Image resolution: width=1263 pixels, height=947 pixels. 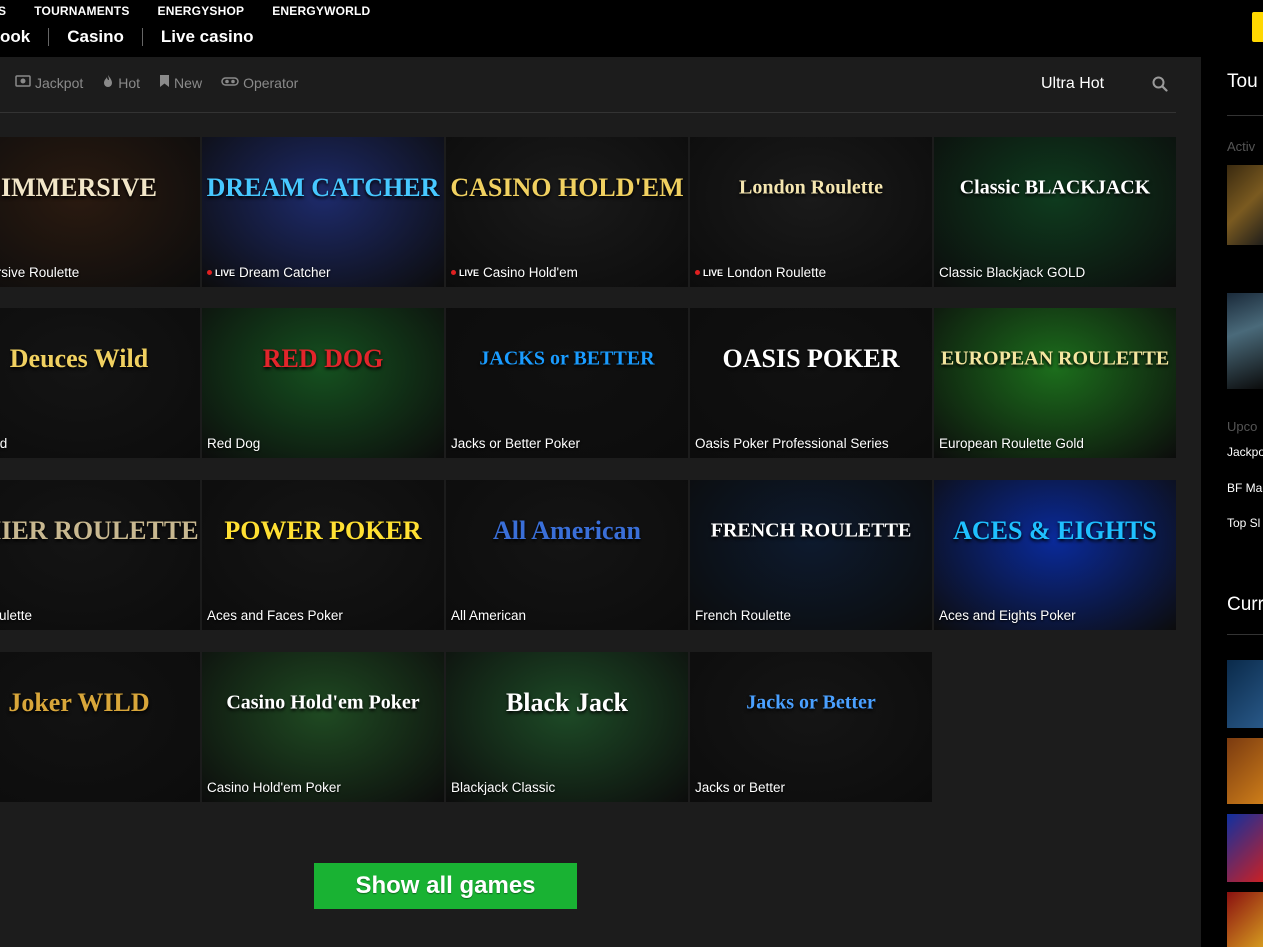 What do you see at coordinates (3, 11) in the screenshot?
I see `nav-item-s: S` at bounding box center [3, 11].